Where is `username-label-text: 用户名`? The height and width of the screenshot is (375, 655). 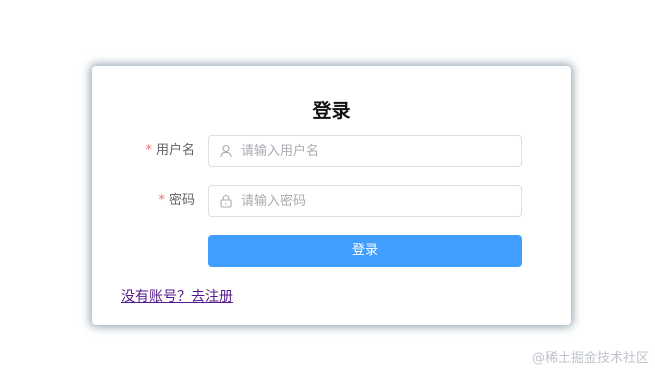
username-label-text: 用户名 is located at coordinates (175, 150).